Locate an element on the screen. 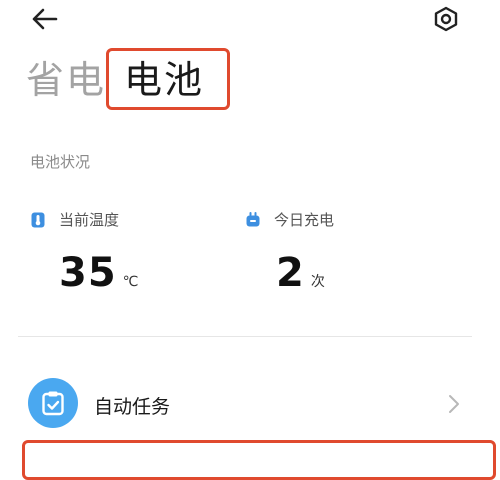 The width and height of the screenshot is (500, 480). auto-task-row: 自动任务 is located at coordinates (245, 405).